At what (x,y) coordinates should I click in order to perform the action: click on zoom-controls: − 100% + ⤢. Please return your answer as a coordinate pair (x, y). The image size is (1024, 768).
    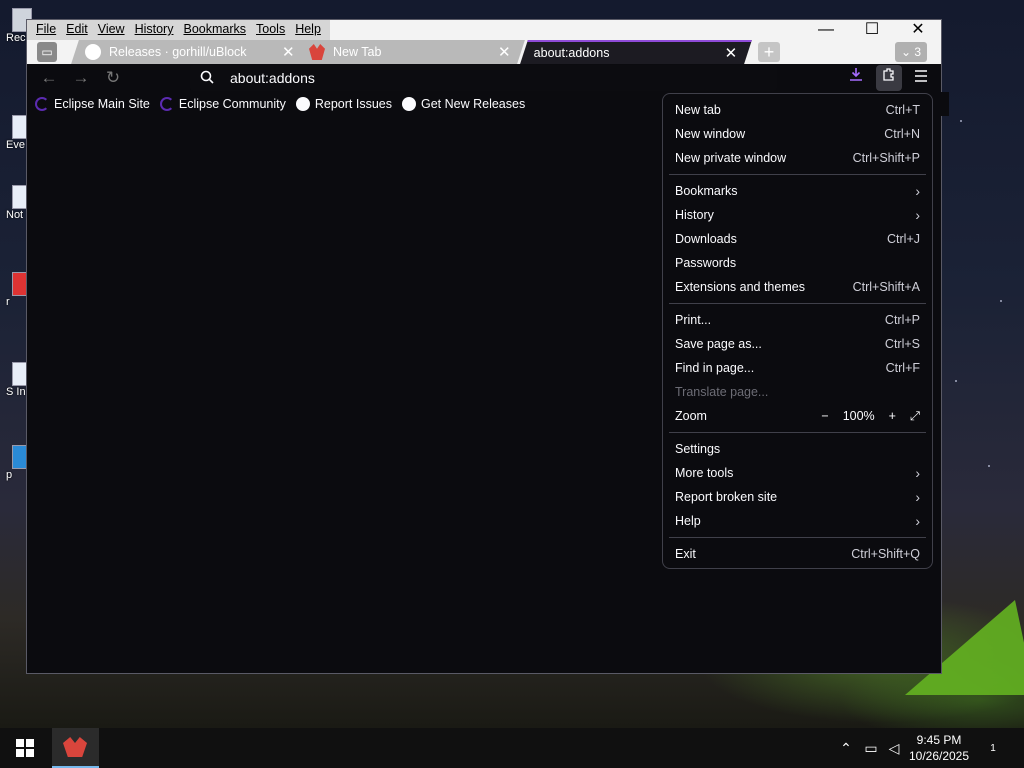
    Looking at the image, I should click on (863, 416).